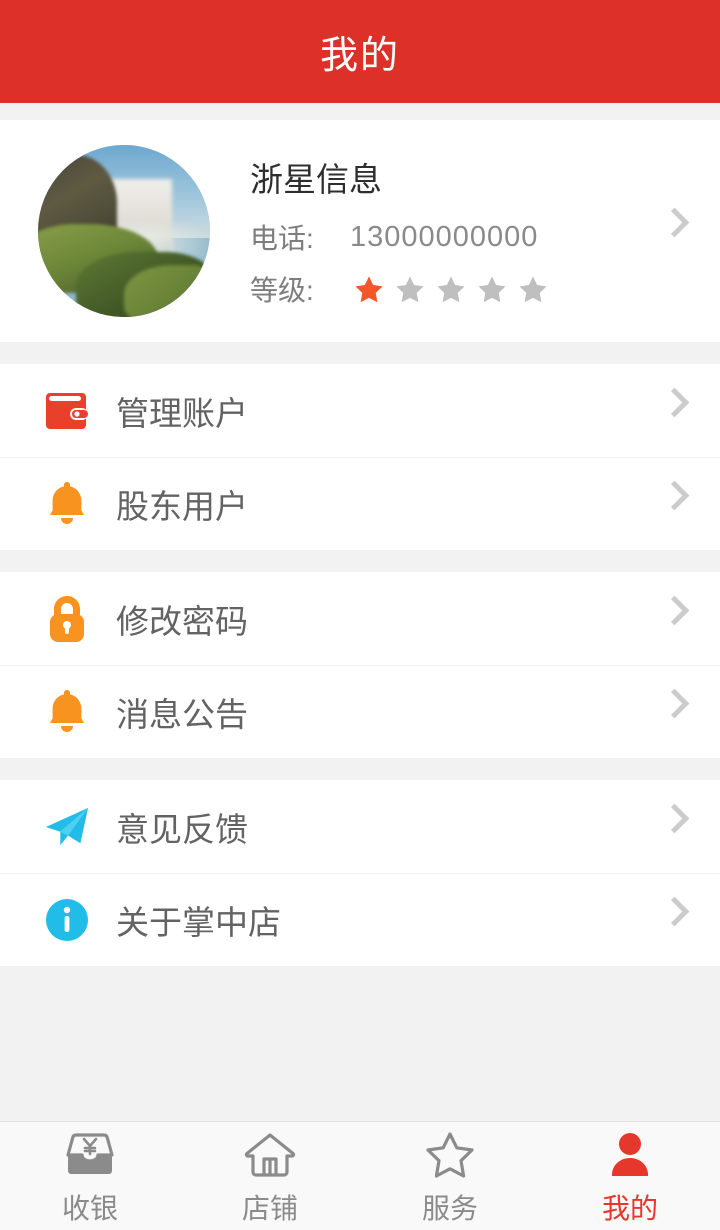  I want to click on nav-item-label: 收银, so click(89, 1208).